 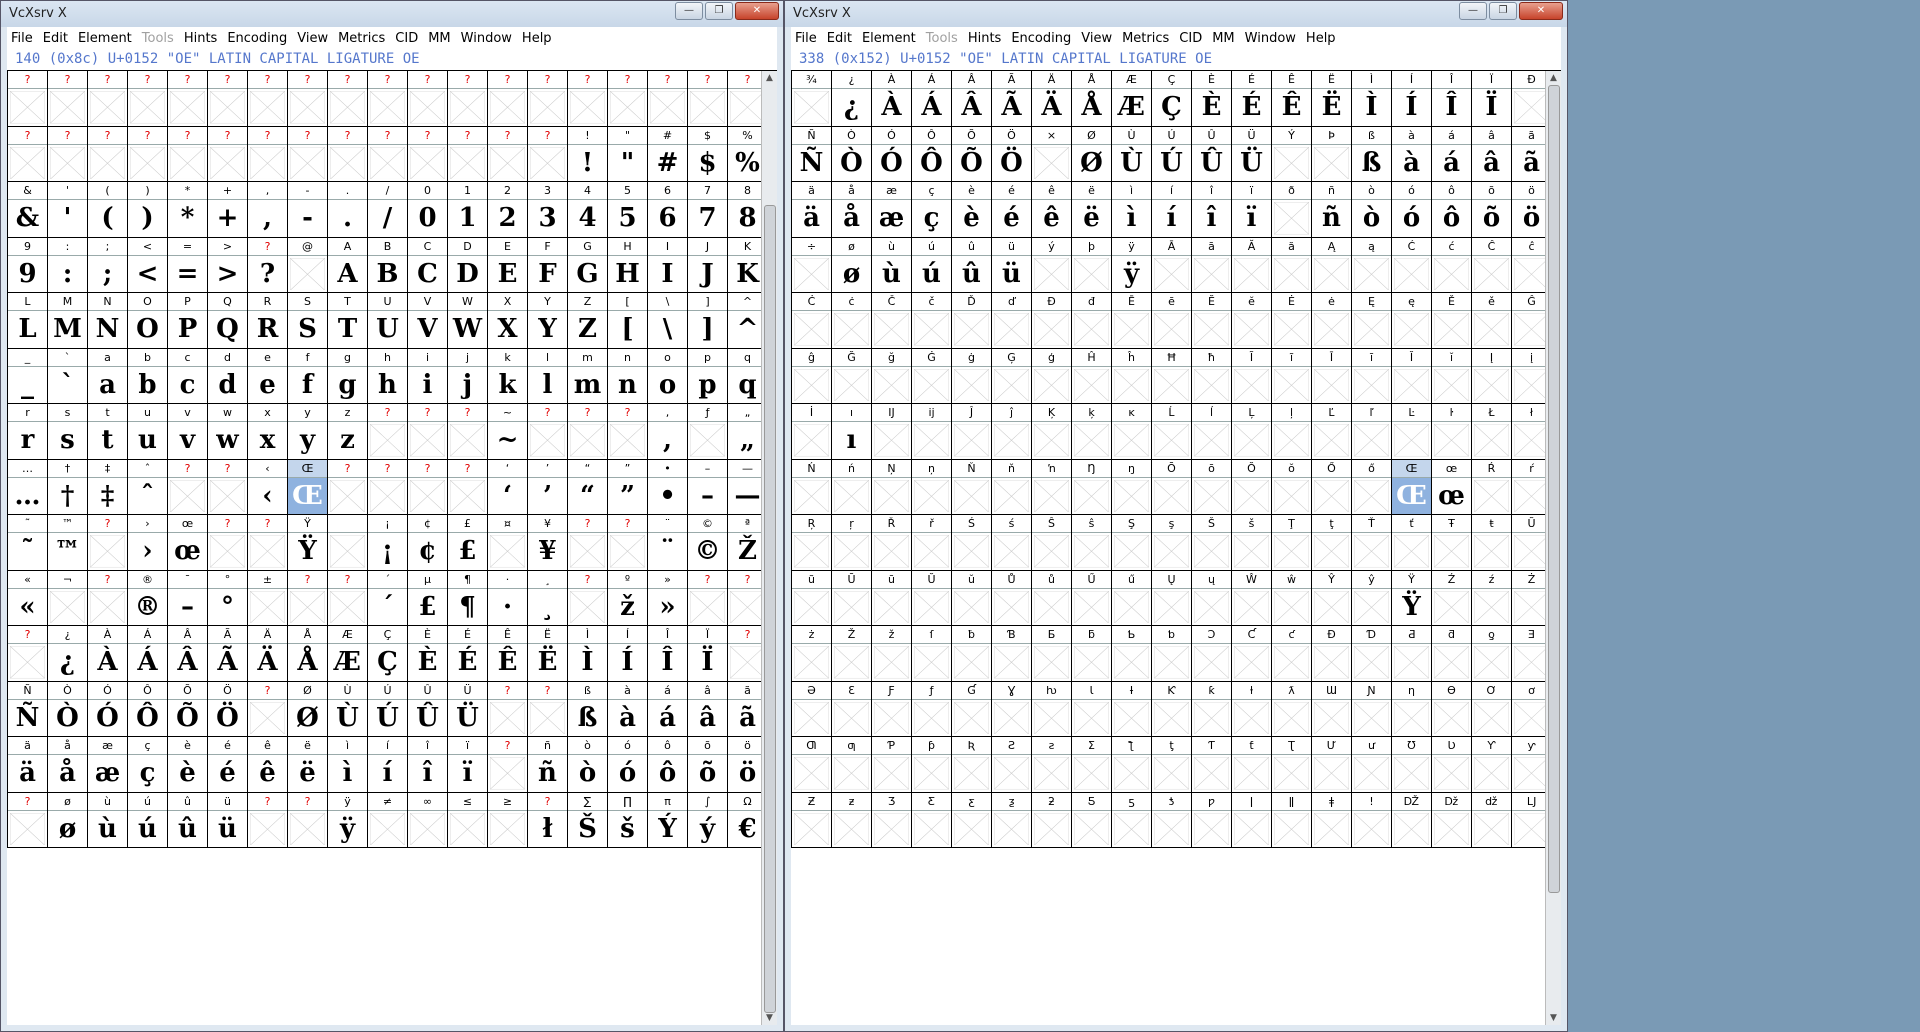 I want to click on glyph-cell: ƿ, so click(x=1212, y=820).